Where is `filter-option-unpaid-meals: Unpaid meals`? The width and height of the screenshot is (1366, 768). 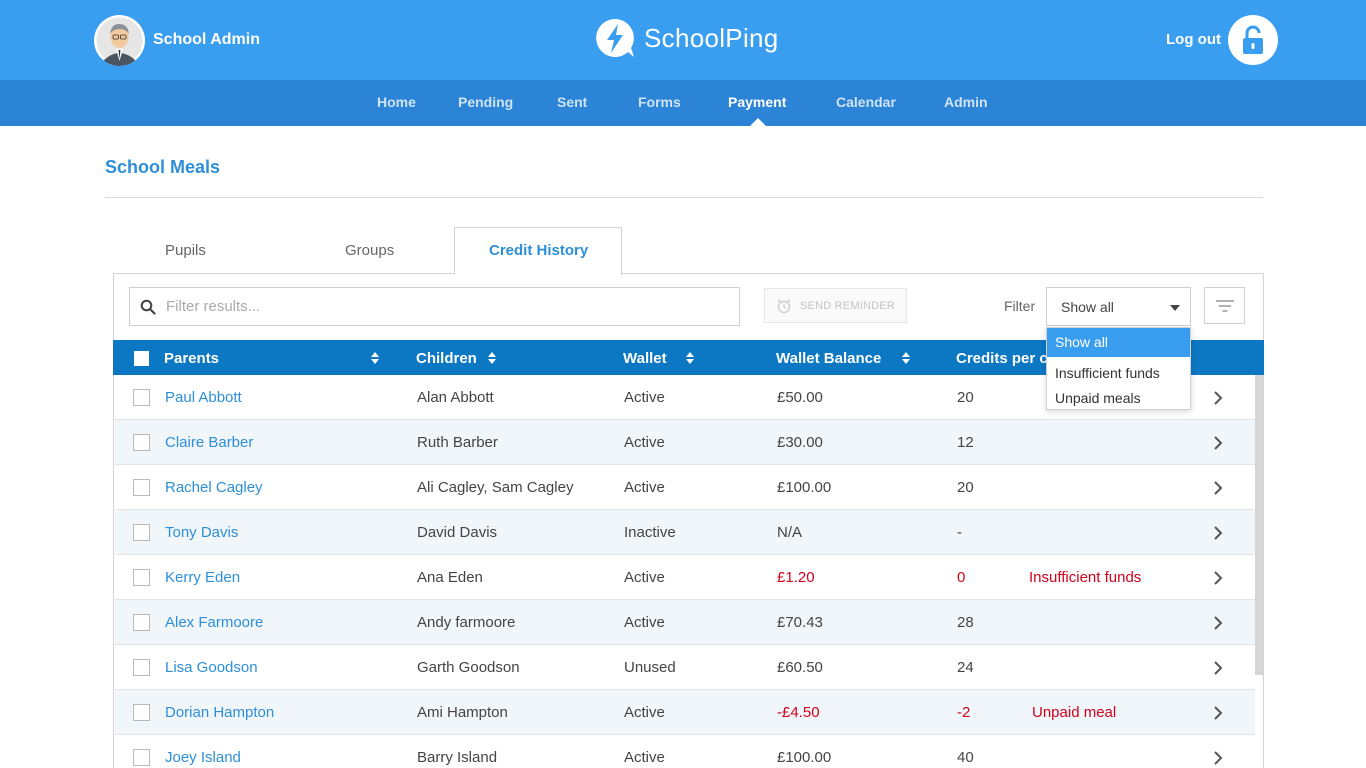 filter-option-unpaid-meals: Unpaid meals is located at coordinates (1118, 398).